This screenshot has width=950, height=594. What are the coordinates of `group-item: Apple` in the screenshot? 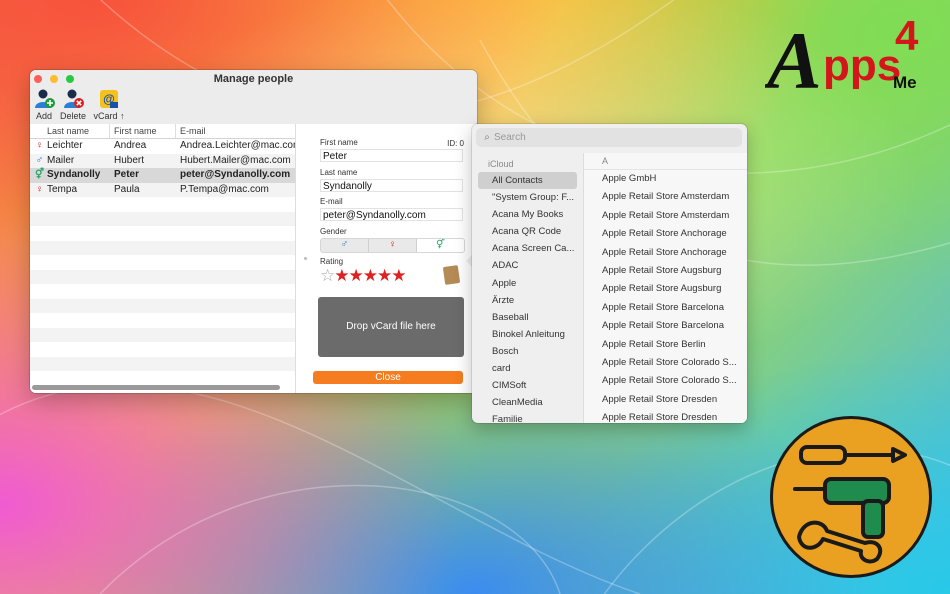 It's located at (527, 283).